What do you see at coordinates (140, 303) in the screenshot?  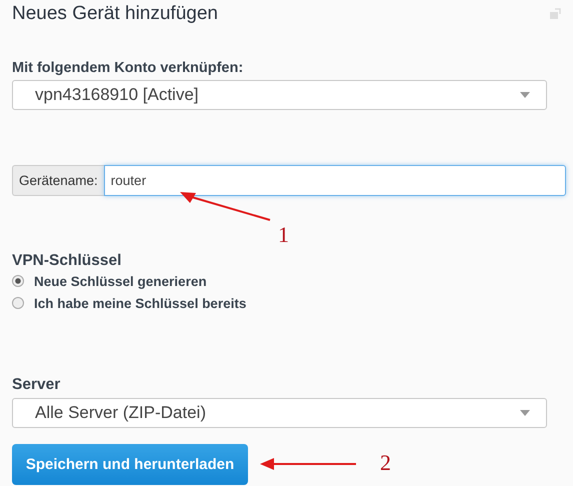 I see `radio-label: Ich habe meine Schlüssel bereits` at bounding box center [140, 303].